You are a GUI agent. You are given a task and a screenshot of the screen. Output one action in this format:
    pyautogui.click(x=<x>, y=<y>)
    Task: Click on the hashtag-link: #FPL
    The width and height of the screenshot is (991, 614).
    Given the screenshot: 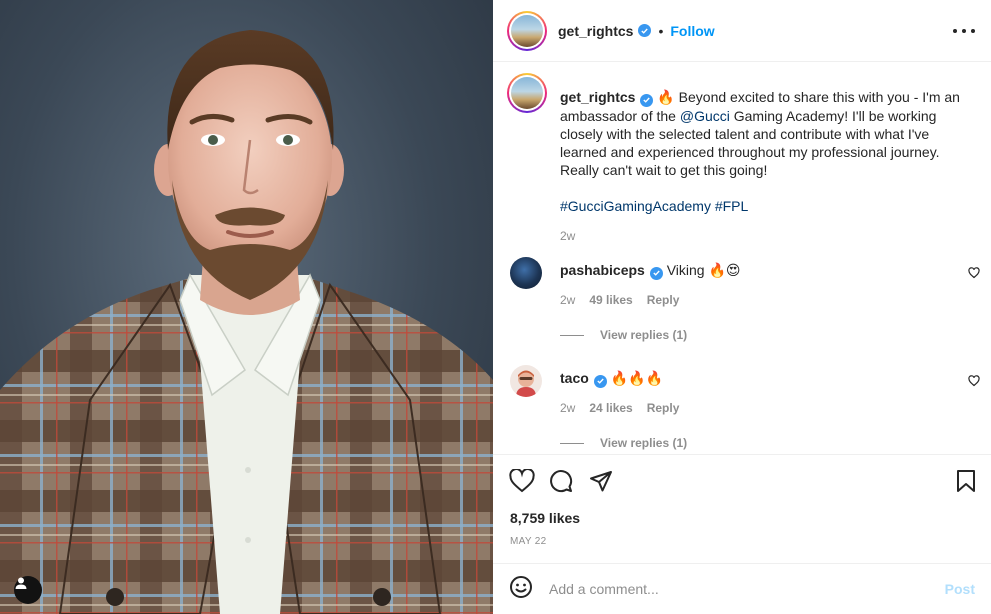 What is the action you would take?
    pyautogui.click(x=731, y=206)
    